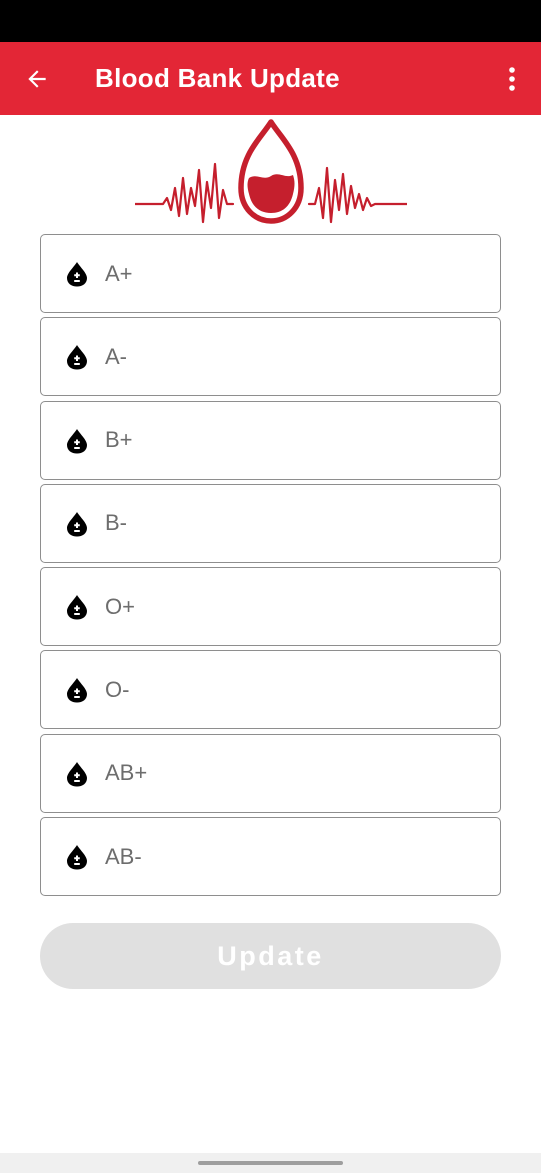 Image resolution: width=541 pixels, height=1173 pixels. Describe the element at coordinates (295, 773) in the screenshot. I see `blood-group-input-ab-positive` at that location.